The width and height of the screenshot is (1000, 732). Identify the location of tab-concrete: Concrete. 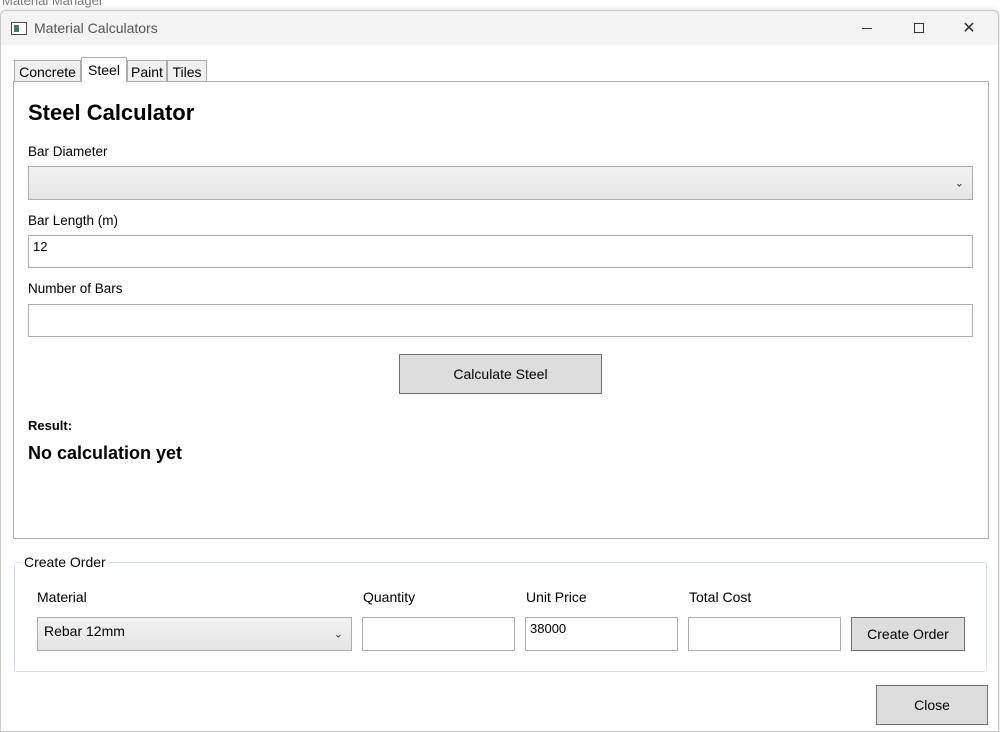
(47, 71).